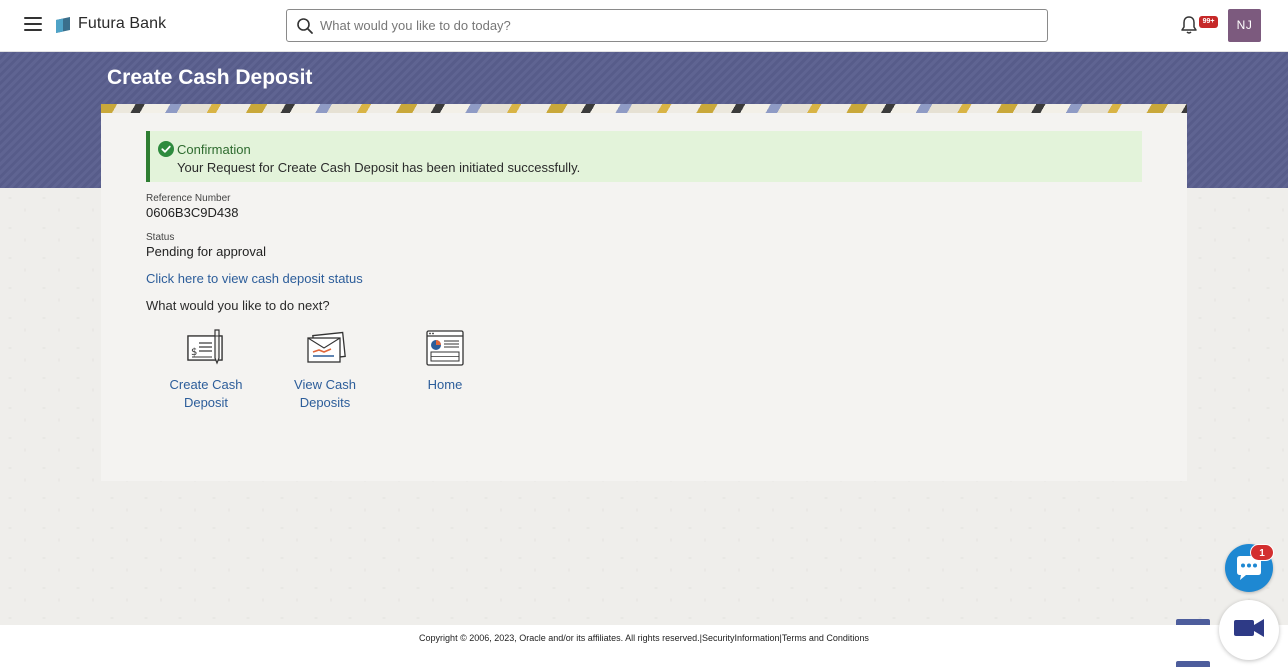  I want to click on home-action: Home, so click(445, 361).